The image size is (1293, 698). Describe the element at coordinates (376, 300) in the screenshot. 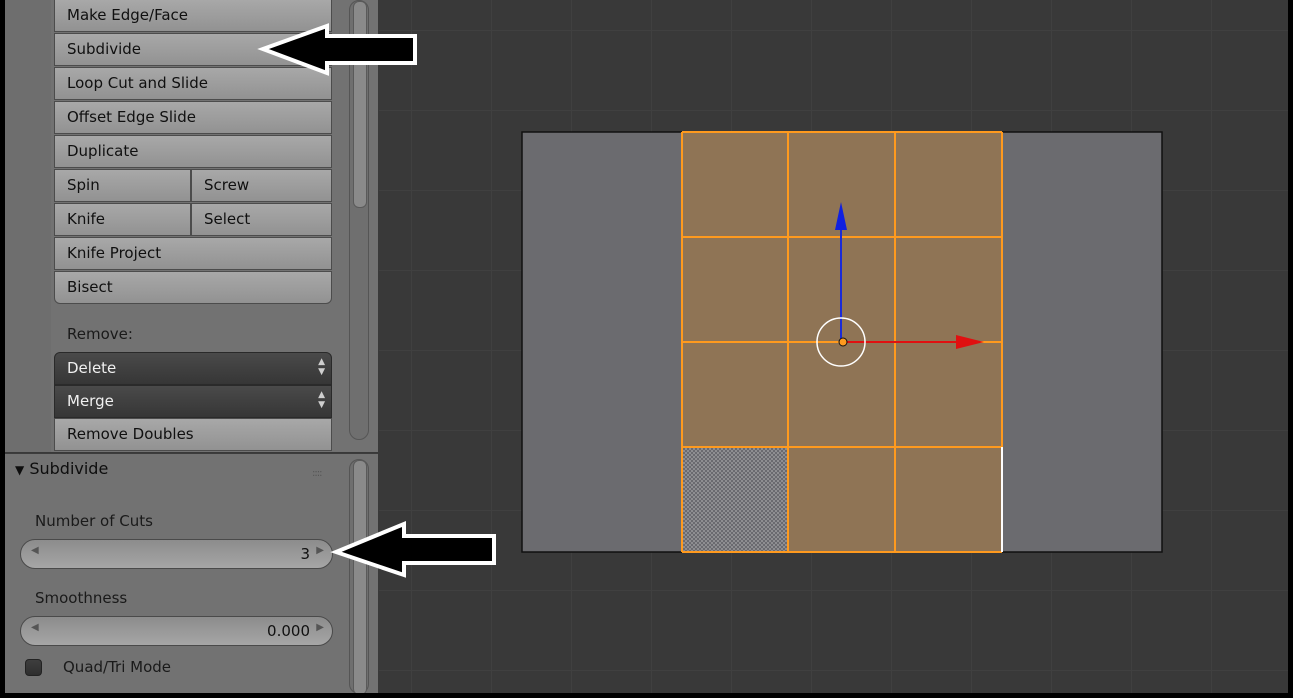

I see `annotation-layer` at that location.